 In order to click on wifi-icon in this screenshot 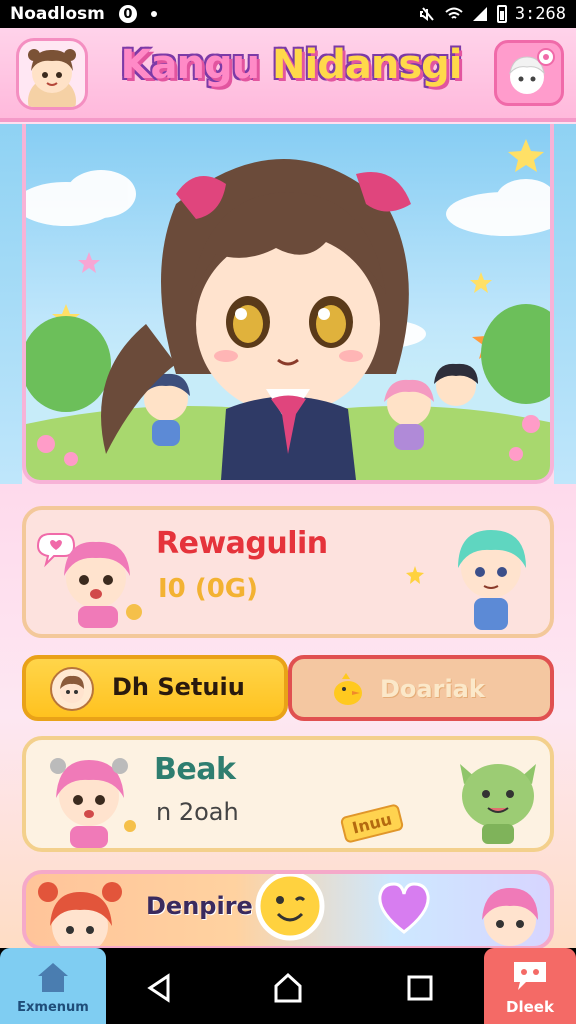, I will do `click(454, 13)`.